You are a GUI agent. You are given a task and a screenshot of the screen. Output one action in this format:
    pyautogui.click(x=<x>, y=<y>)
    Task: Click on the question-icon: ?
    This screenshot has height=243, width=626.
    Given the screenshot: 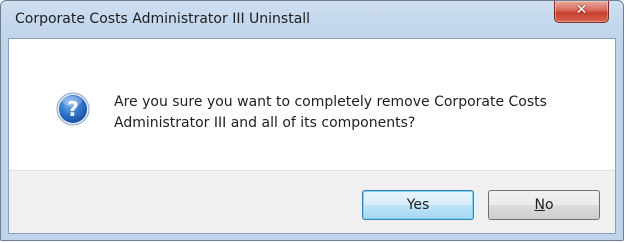 What is the action you would take?
    pyautogui.click(x=73, y=109)
    